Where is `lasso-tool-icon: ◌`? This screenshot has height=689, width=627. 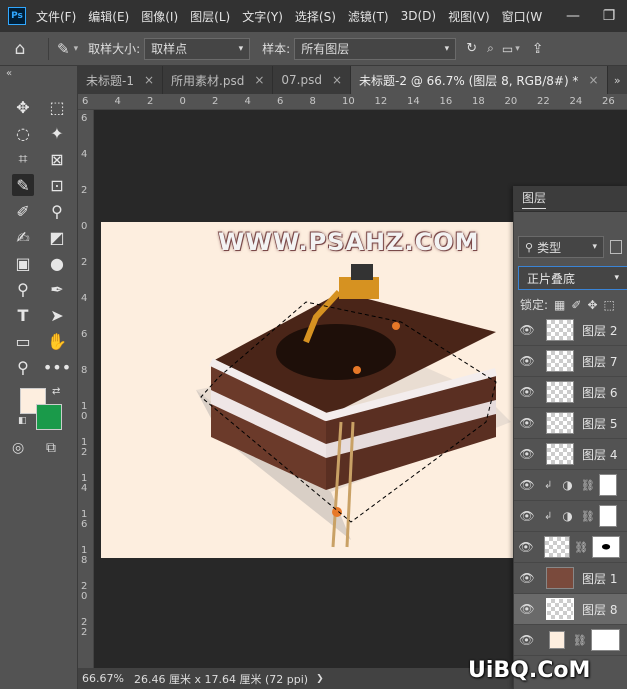
lasso-tool-icon: ◌ is located at coordinates (23, 133).